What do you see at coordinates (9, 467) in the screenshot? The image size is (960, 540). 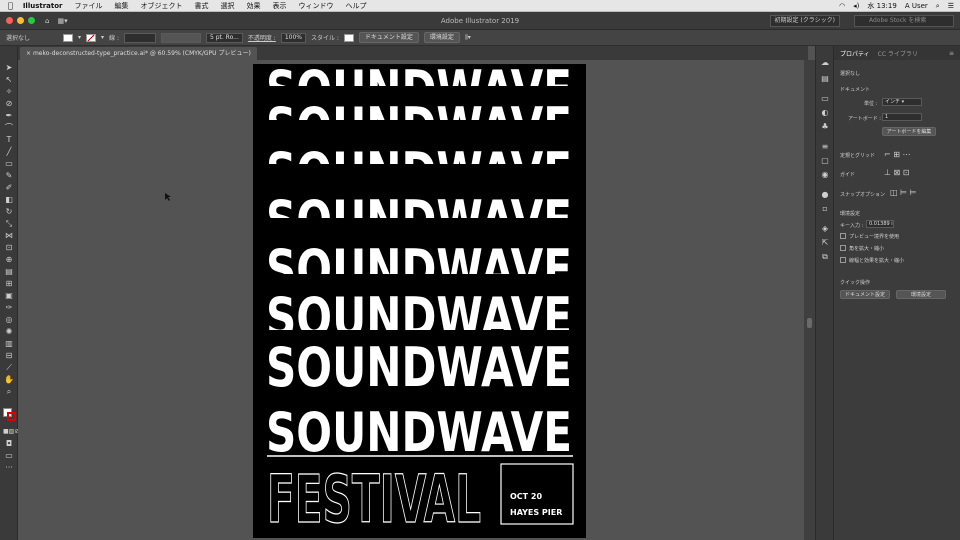 I see `edit-toolbar-icon: ···` at bounding box center [9, 467].